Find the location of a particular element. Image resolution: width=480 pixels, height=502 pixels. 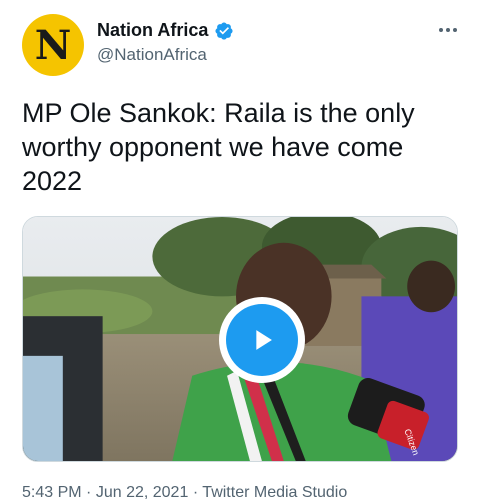

tweet-time: 5:43 PM is located at coordinates (52, 492).